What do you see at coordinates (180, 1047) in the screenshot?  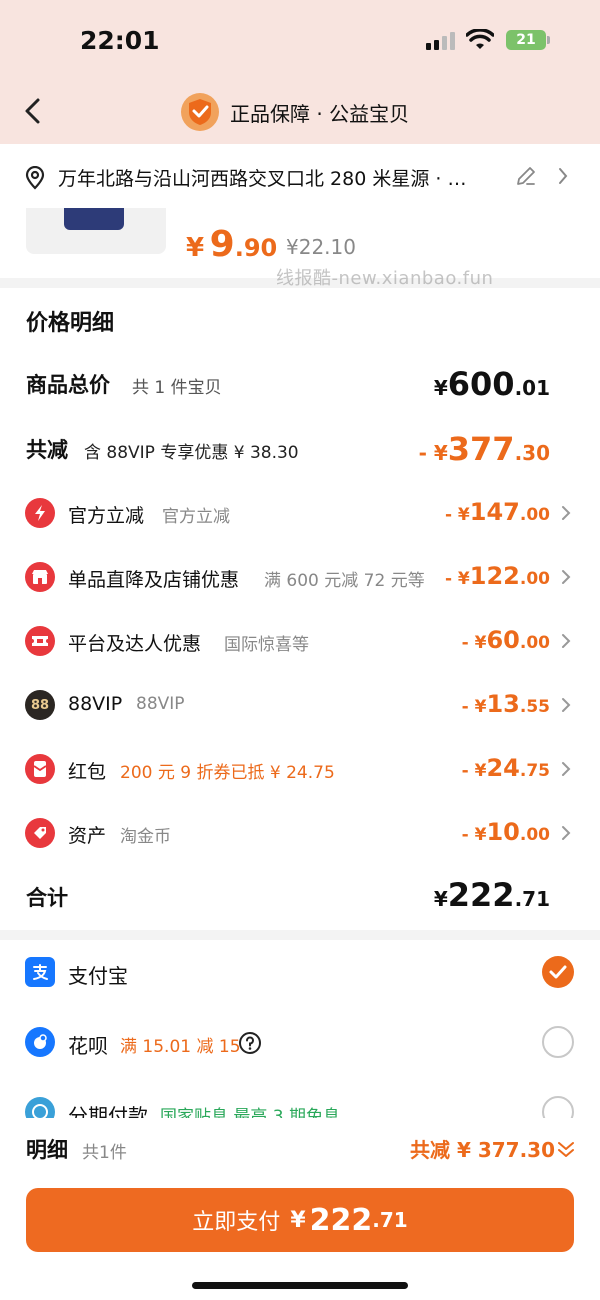 I see `payment-promo: 满 15.01 减 15` at bounding box center [180, 1047].